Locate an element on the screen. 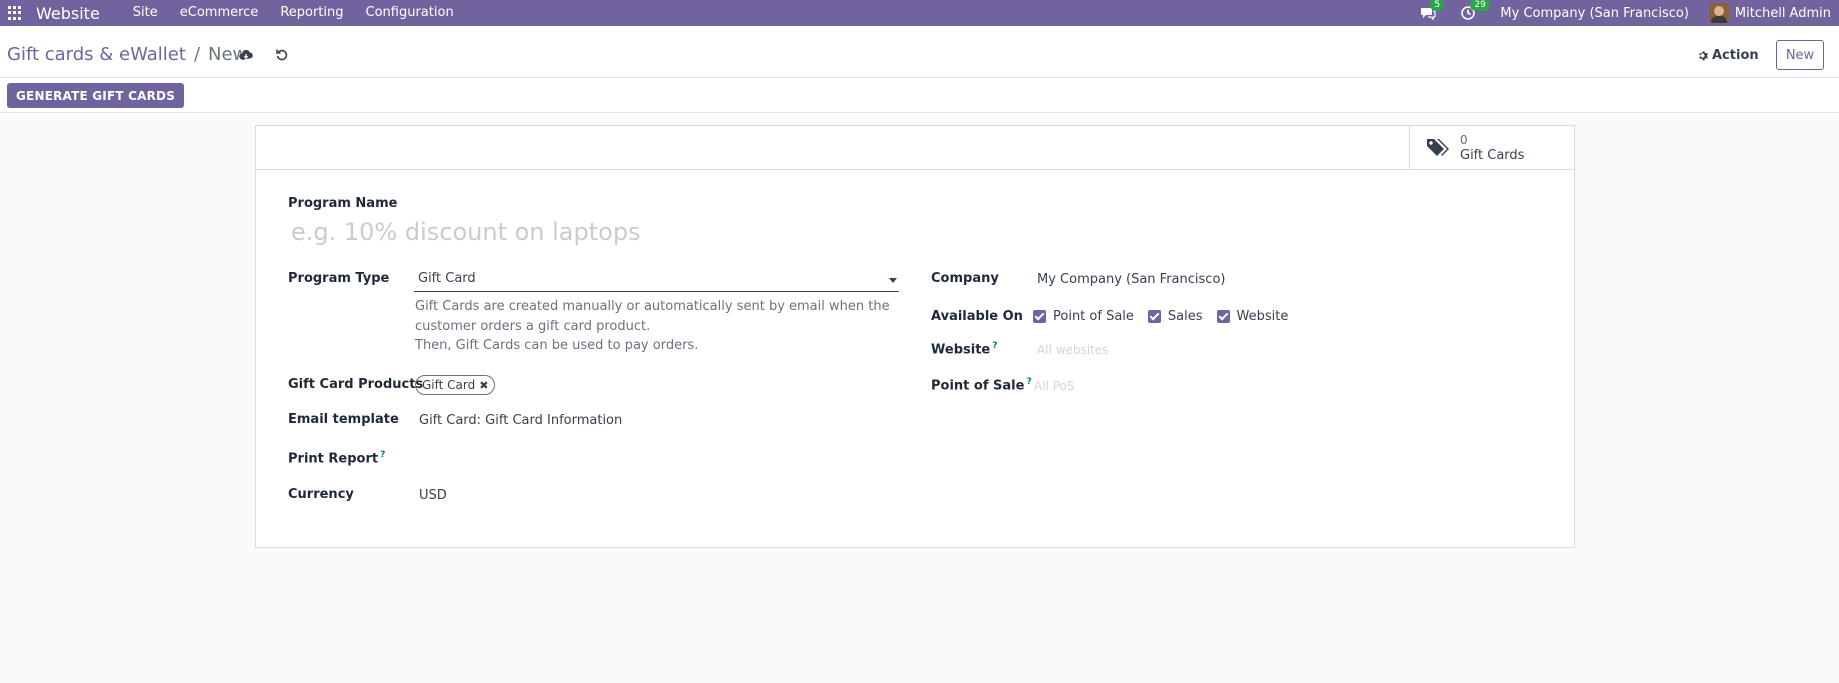 The image size is (1839, 683). menu-ecommerce: eCommerce is located at coordinates (219, 13).